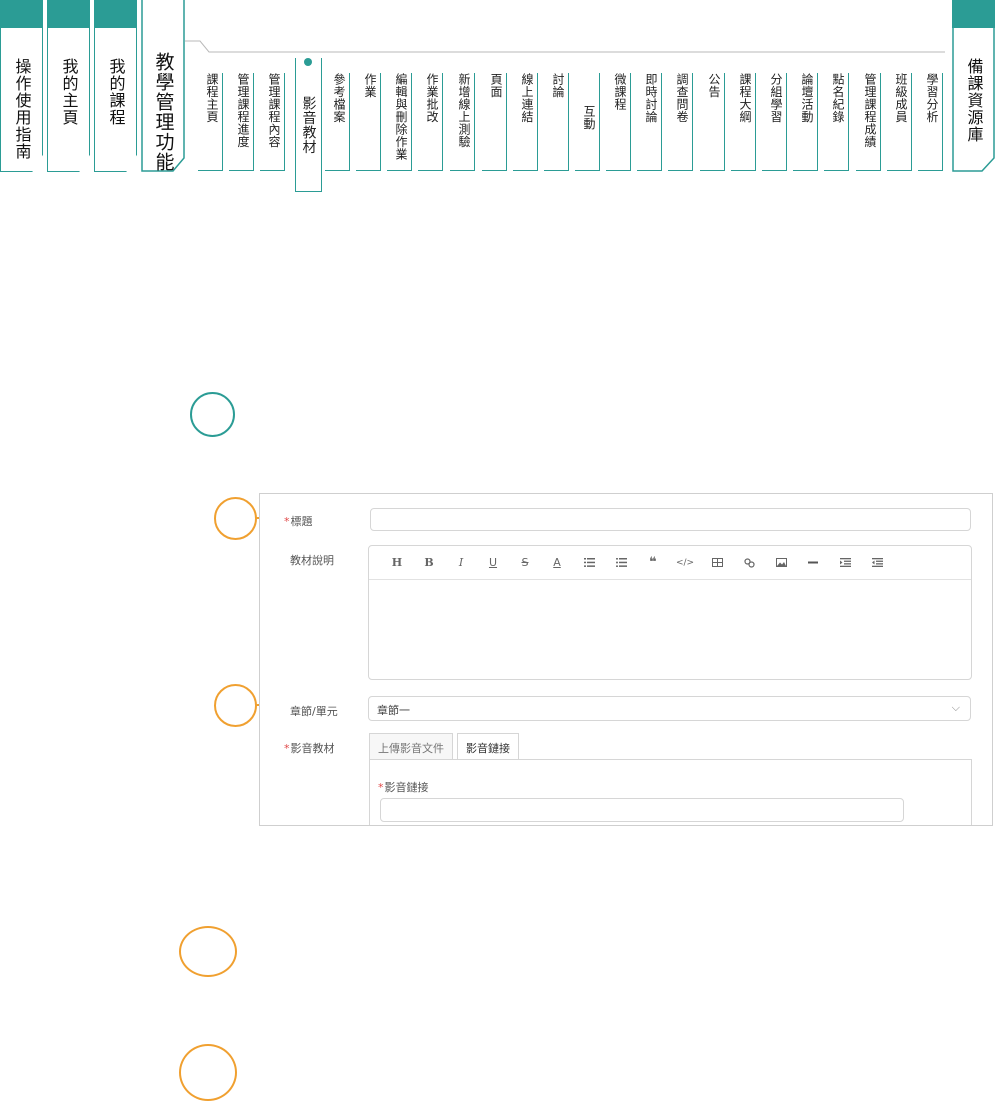  What do you see at coordinates (838, 98) in the screenshot?
I see `sub-tab-label: 點名紀錄` at bounding box center [838, 98].